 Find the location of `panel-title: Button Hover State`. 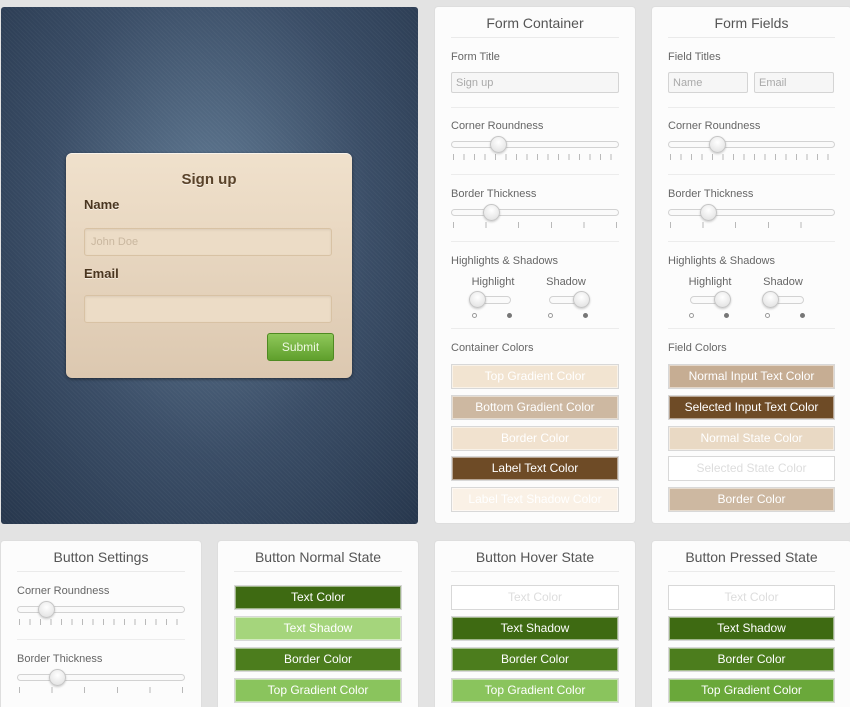

panel-title: Button Hover State is located at coordinates (535, 557).